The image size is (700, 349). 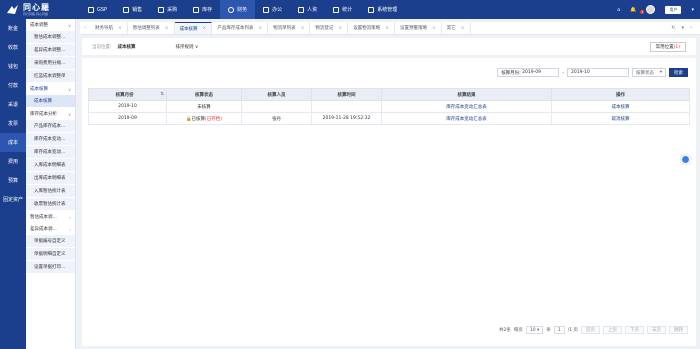 I want to click on topnav-finance: 财务, so click(x=238, y=9).